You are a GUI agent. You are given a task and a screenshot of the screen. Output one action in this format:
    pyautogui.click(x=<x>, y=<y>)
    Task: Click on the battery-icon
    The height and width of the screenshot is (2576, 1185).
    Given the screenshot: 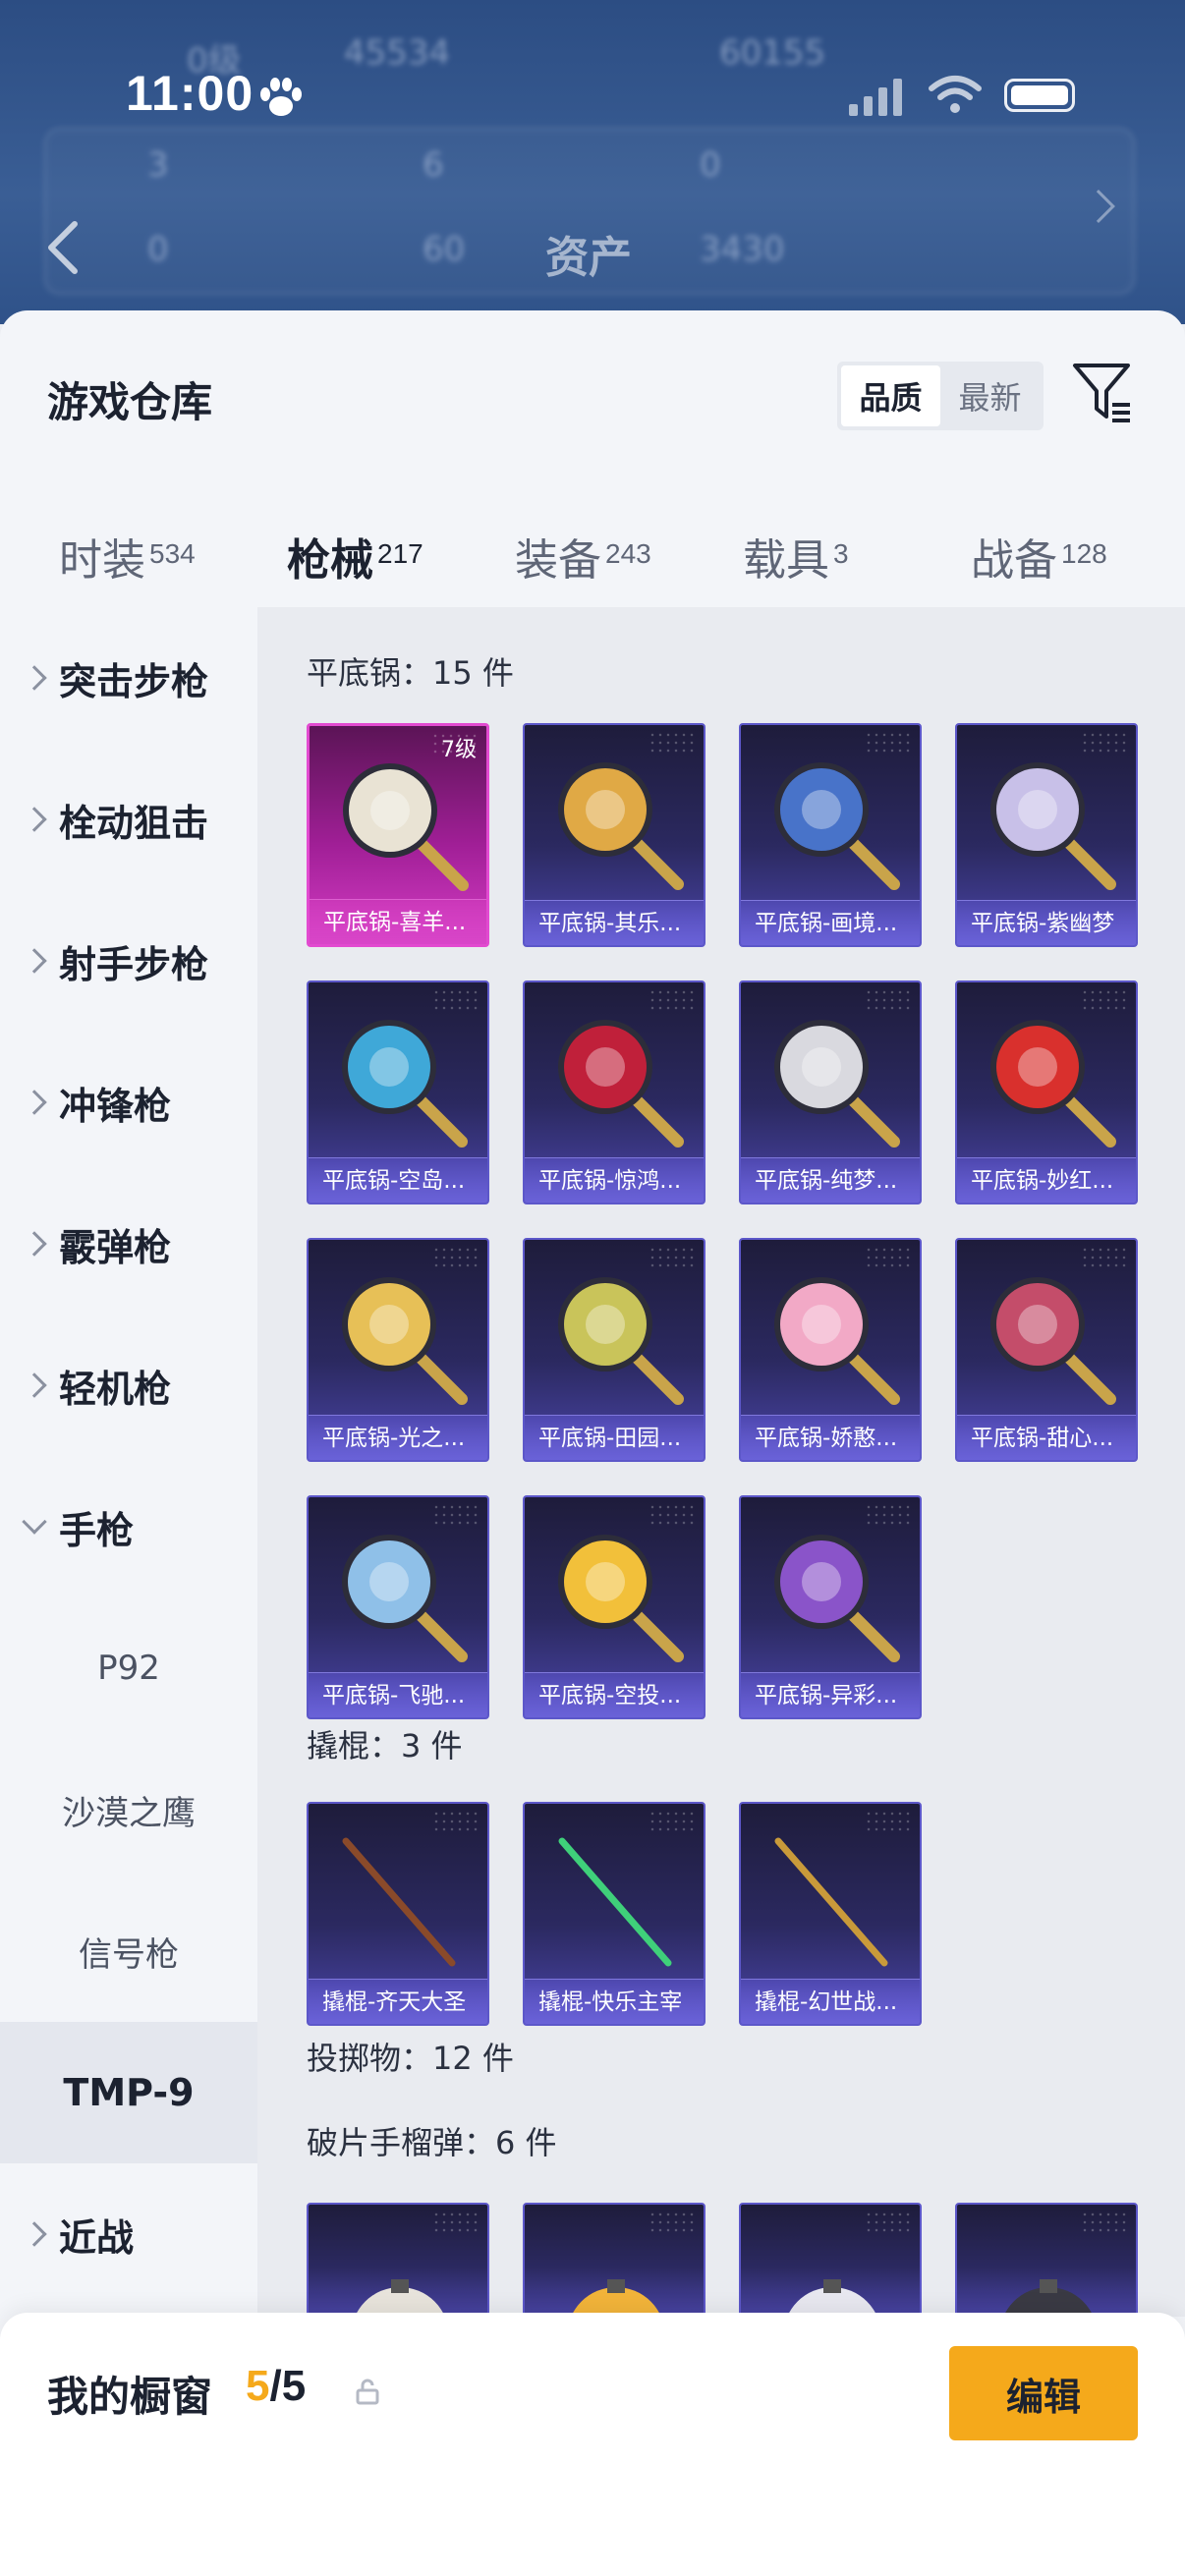 What is the action you would take?
    pyautogui.click(x=1040, y=95)
    